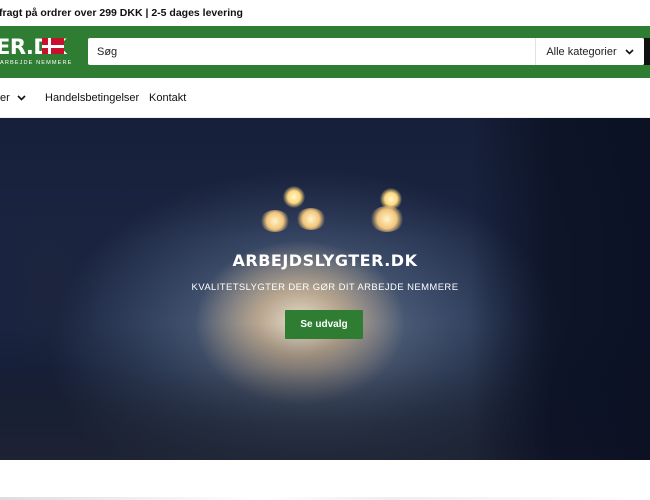  I want to click on search-input, so click(311, 51).